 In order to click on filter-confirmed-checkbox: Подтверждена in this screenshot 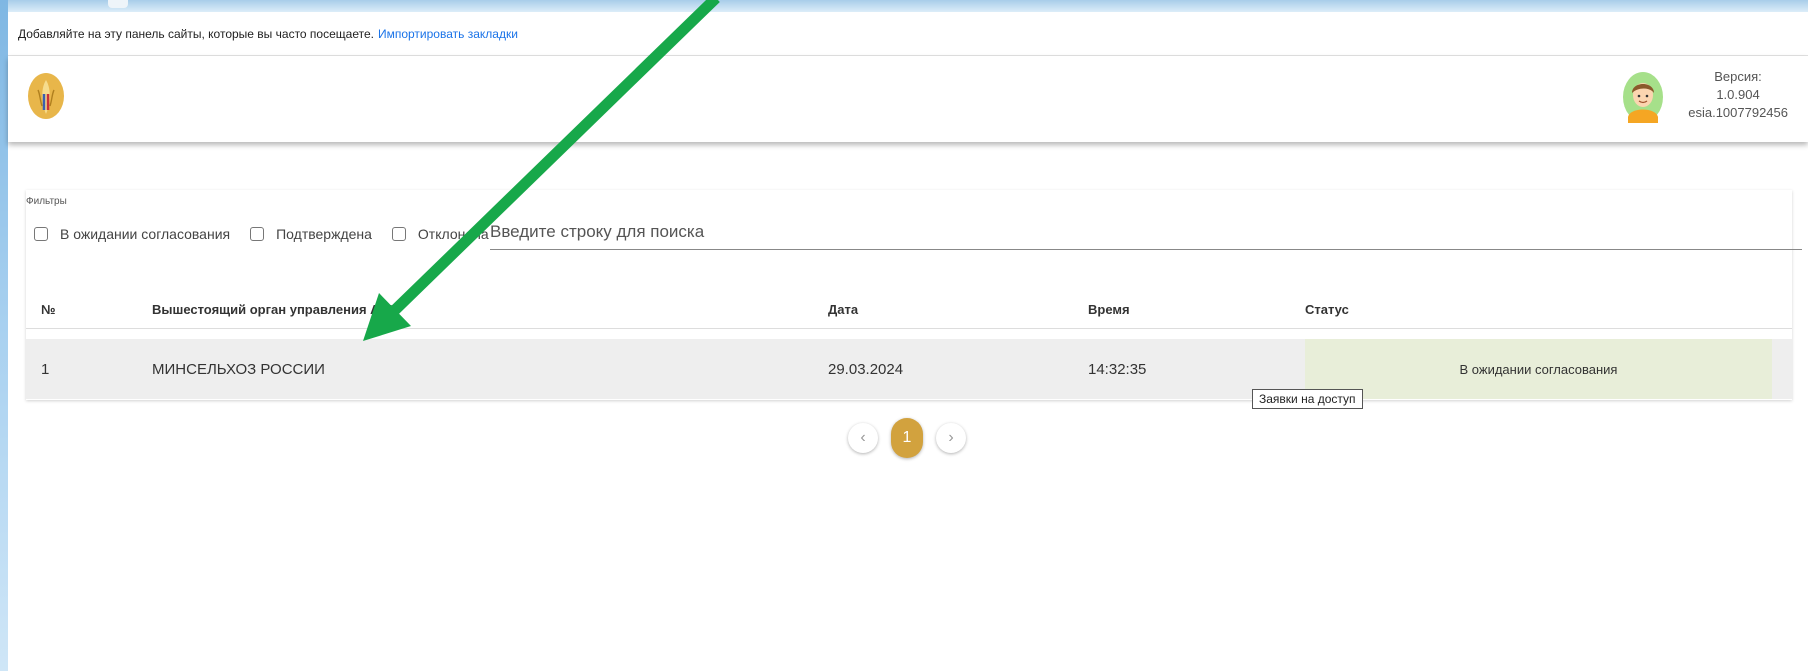, I will do `click(311, 234)`.